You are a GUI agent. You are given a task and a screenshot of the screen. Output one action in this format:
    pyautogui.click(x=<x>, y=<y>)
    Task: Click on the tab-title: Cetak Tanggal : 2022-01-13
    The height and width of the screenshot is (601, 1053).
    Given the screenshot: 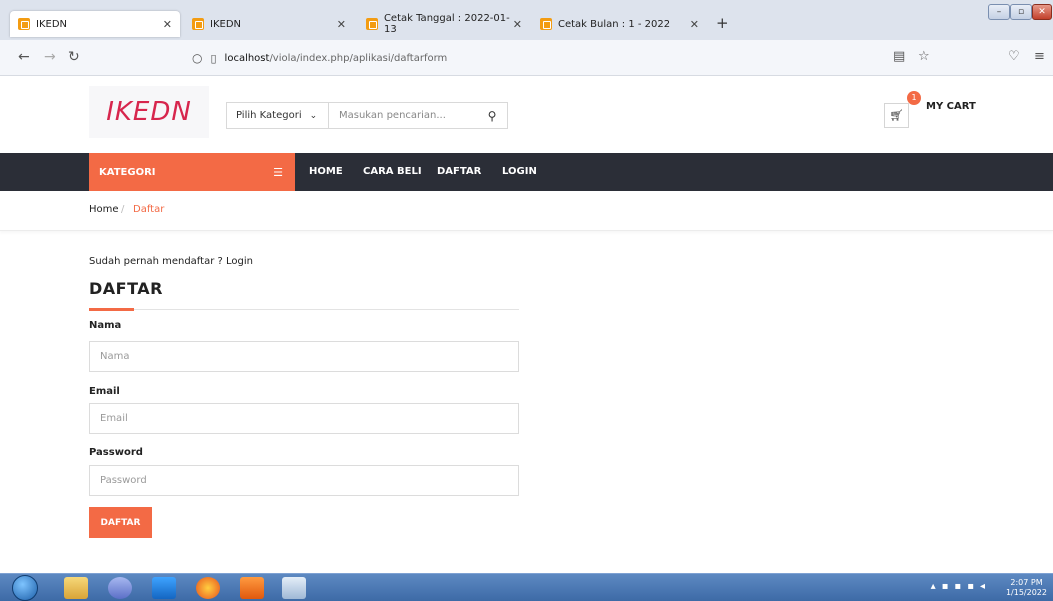 What is the action you would take?
    pyautogui.click(x=446, y=24)
    